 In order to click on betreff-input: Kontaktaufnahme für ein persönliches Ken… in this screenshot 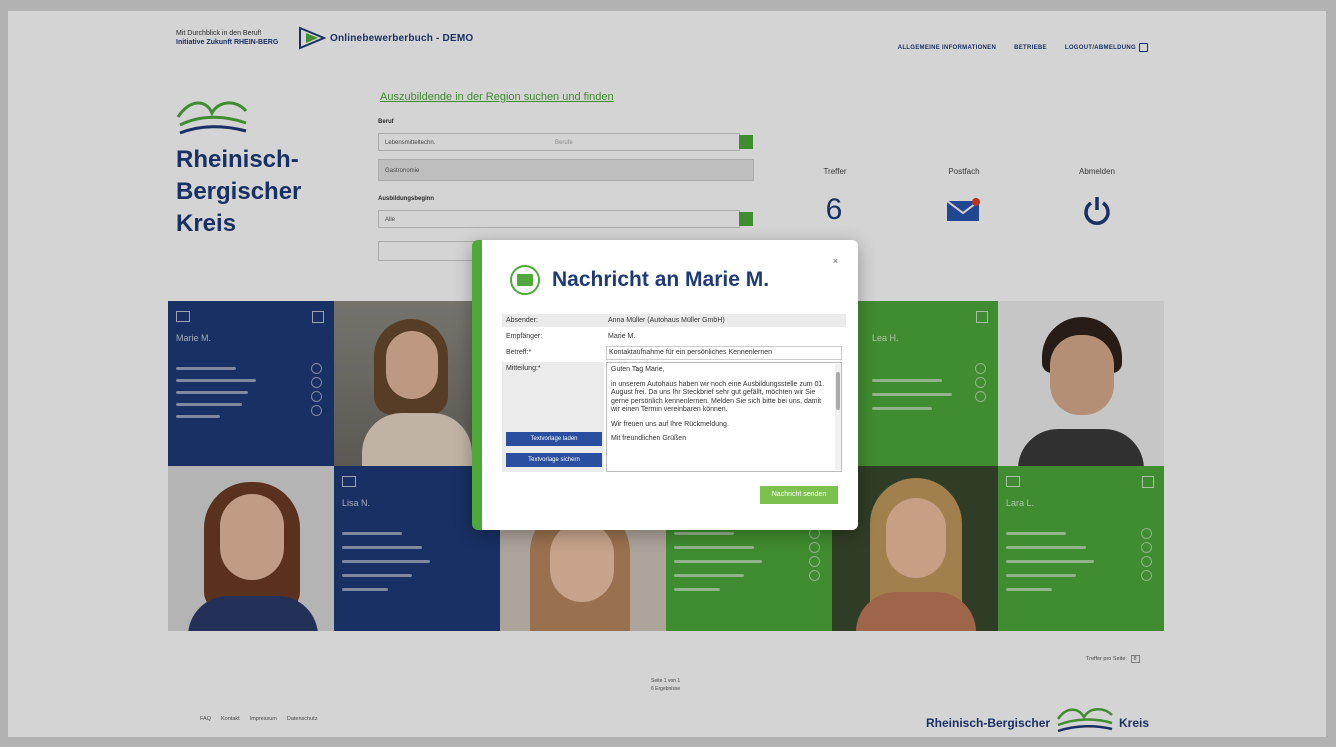, I will do `click(724, 353)`.